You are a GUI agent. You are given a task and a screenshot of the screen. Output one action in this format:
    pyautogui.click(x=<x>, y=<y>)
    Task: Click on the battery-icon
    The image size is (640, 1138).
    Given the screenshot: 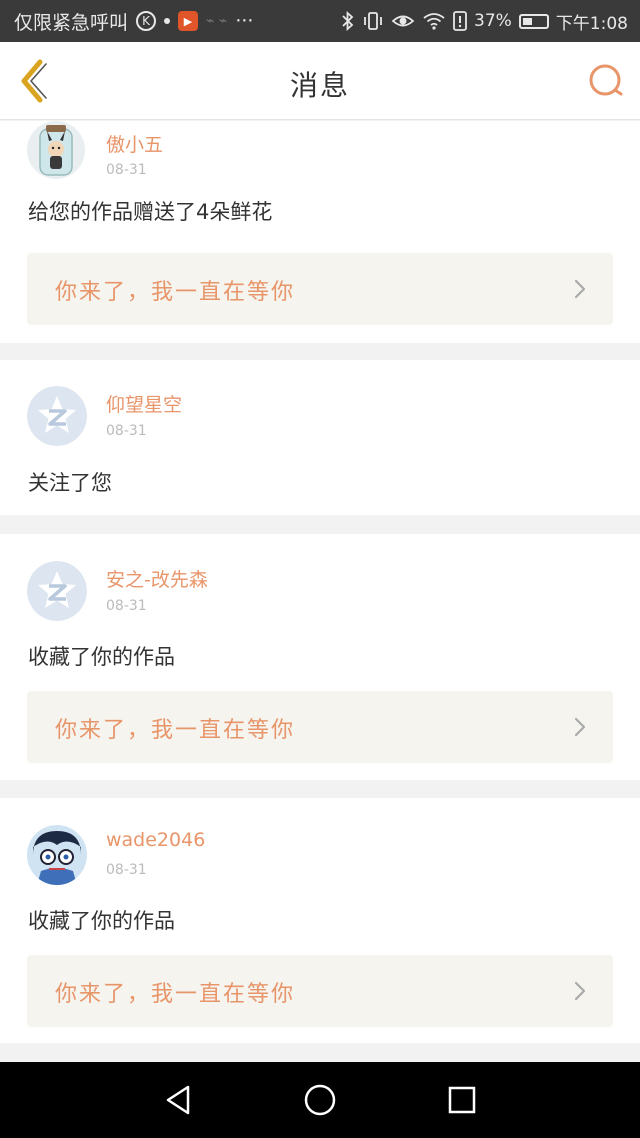 What is the action you would take?
    pyautogui.click(x=533, y=21)
    